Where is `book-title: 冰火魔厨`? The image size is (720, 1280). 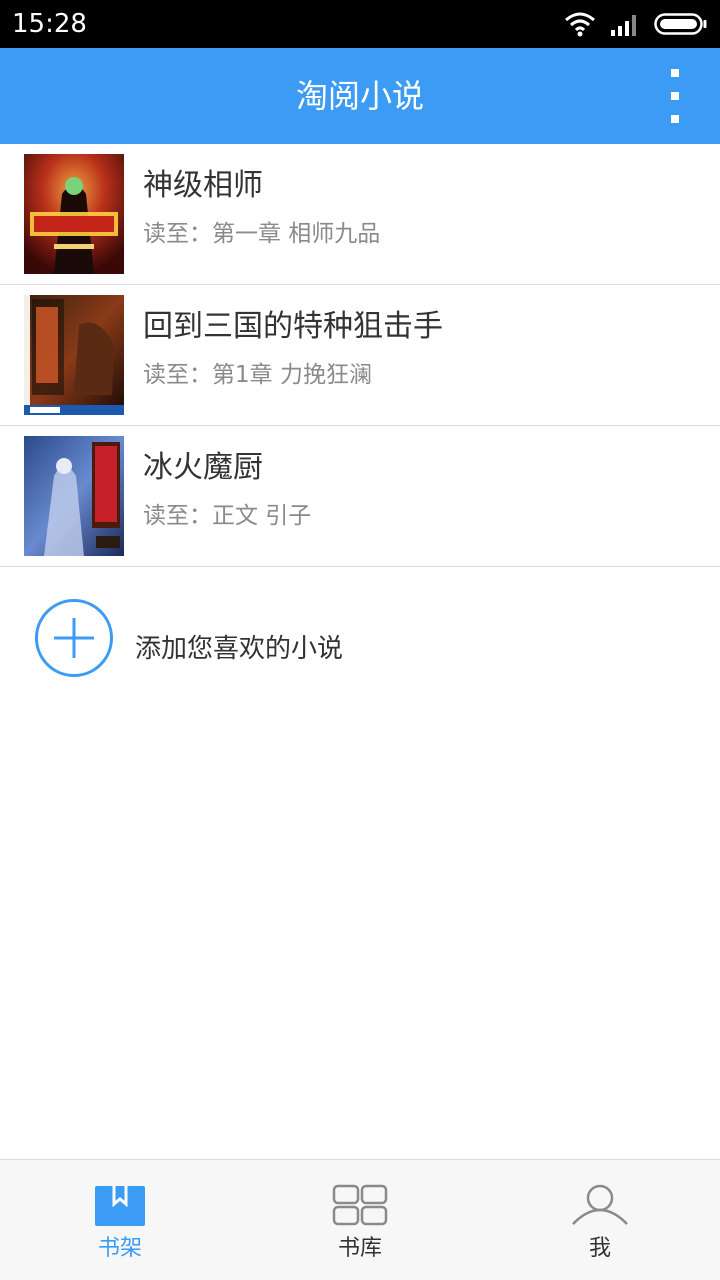 book-title: 冰火魔厨 is located at coordinates (203, 467).